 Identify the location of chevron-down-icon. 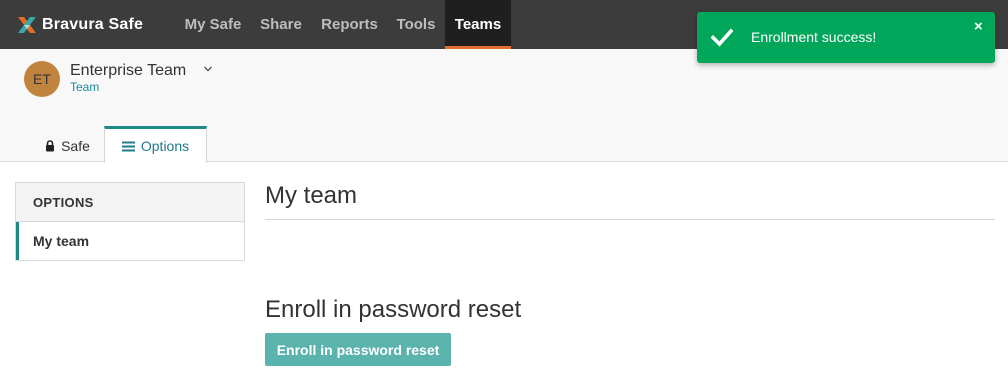
(208, 70).